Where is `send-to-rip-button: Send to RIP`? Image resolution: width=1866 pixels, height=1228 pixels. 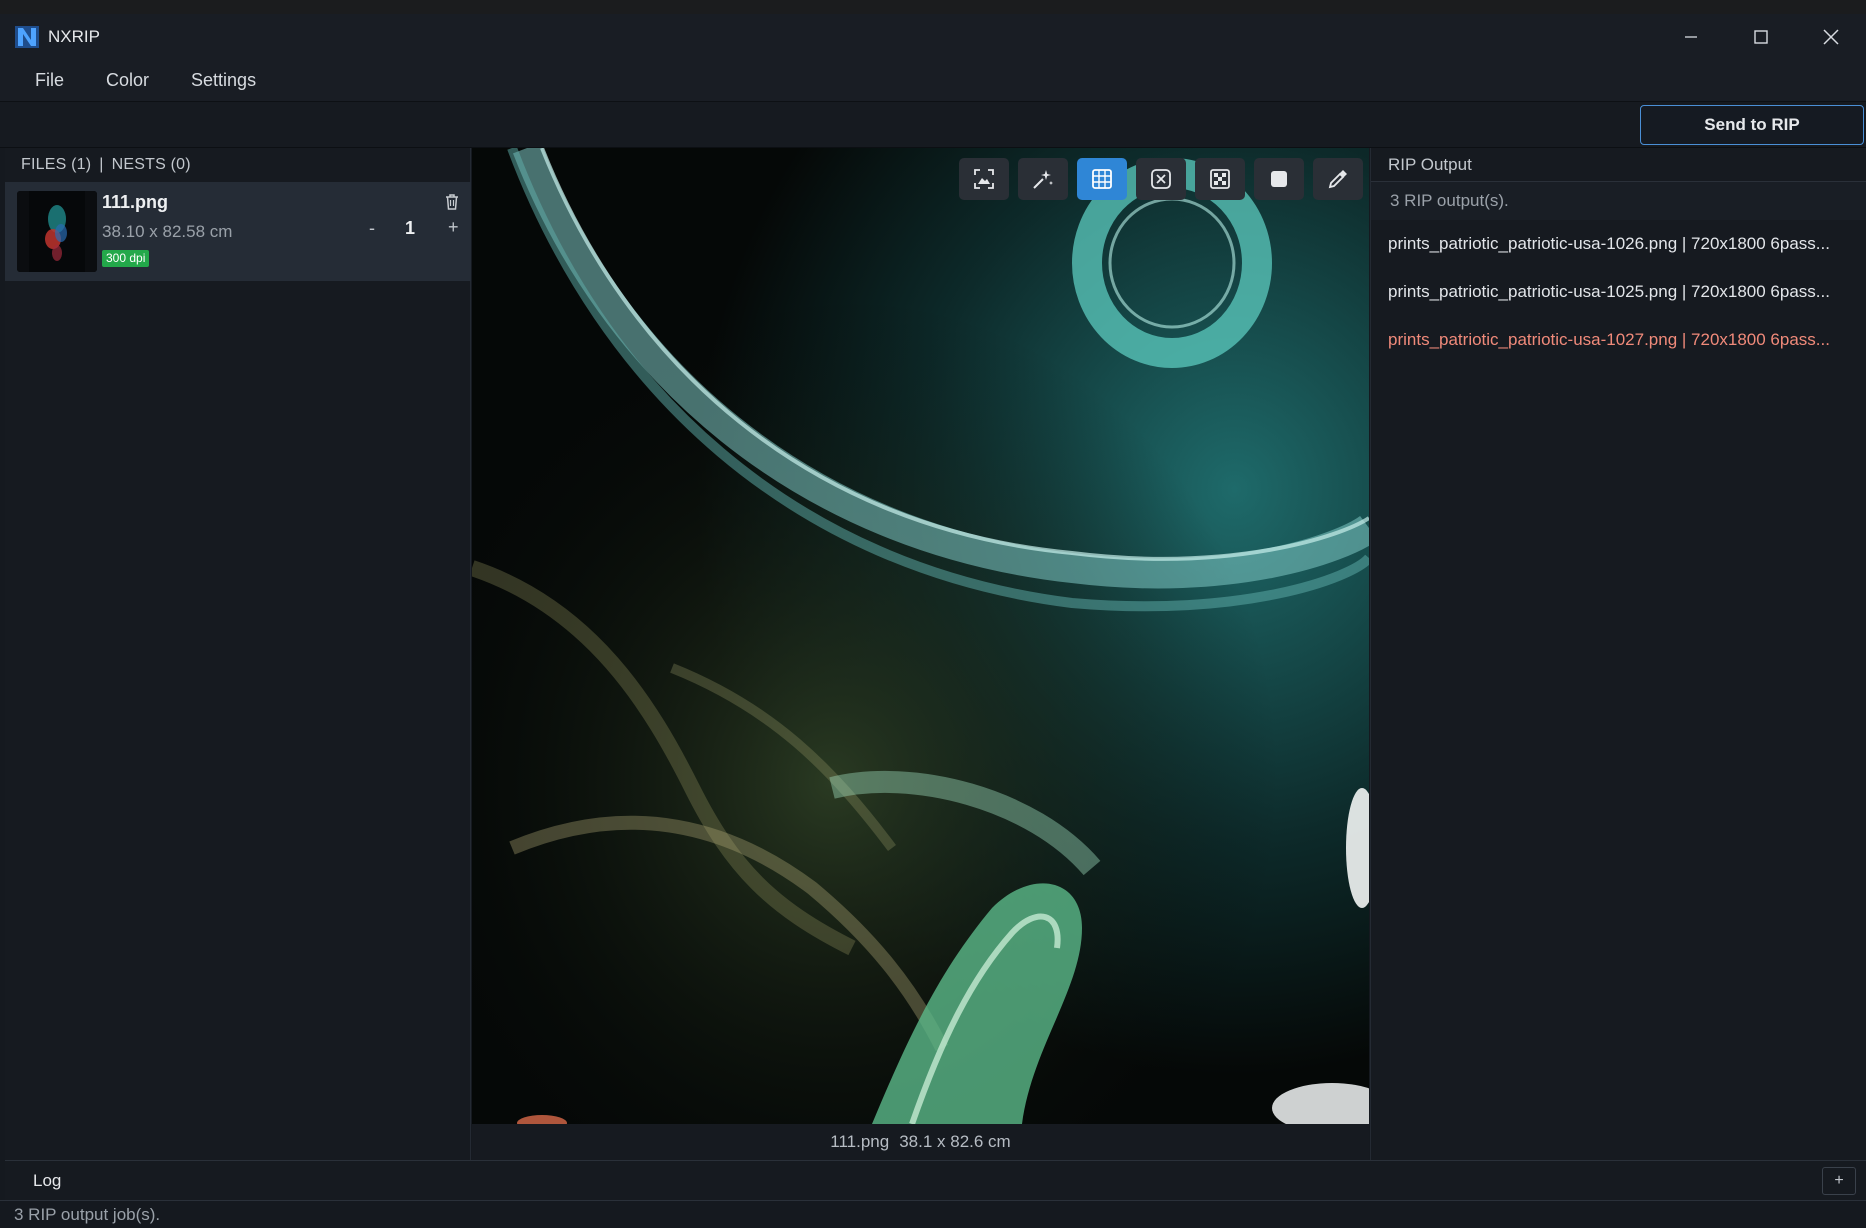
send-to-rip-button: Send to RIP is located at coordinates (1752, 125).